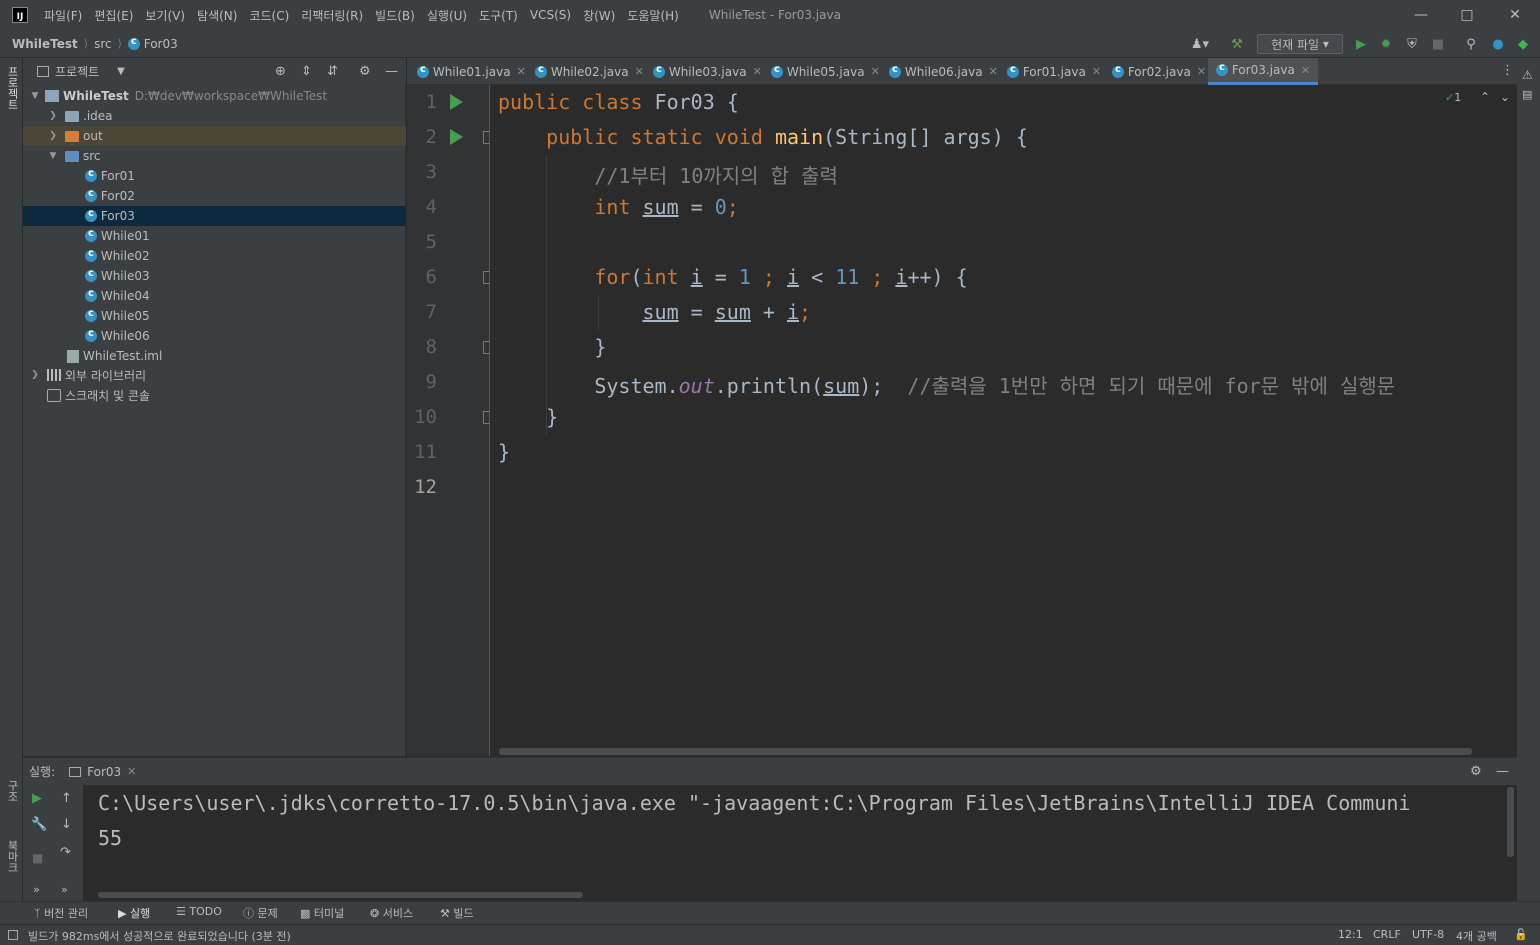 This screenshot has width=1540, height=945. What do you see at coordinates (12, 88) in the screenshot?
I see `project-tool-tab: 프로젝트` at bounding box center [12, 88].